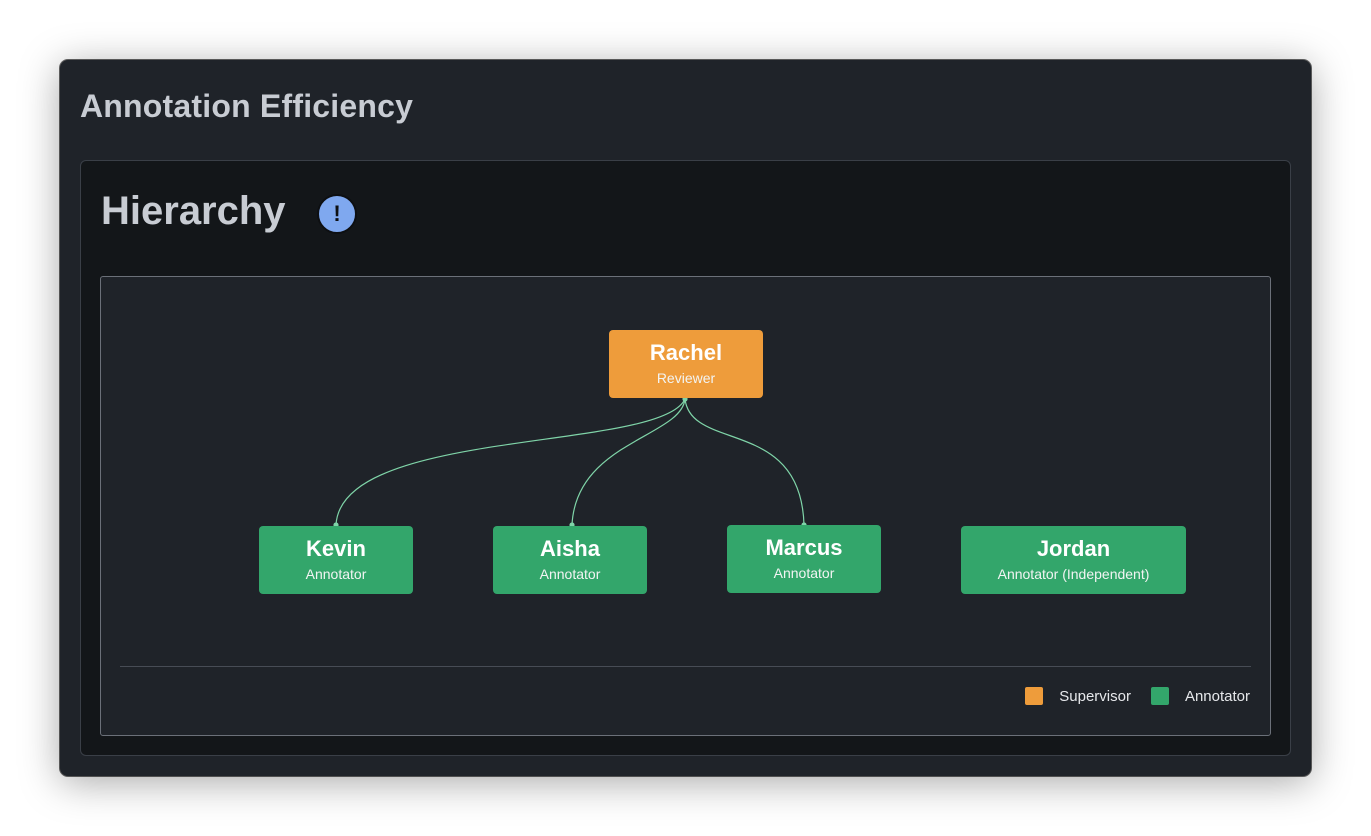  What do you see at coordinates (510, 462) in the screenshot?
I see `connector-rachel-kevin` at bounding box center [510, 462].